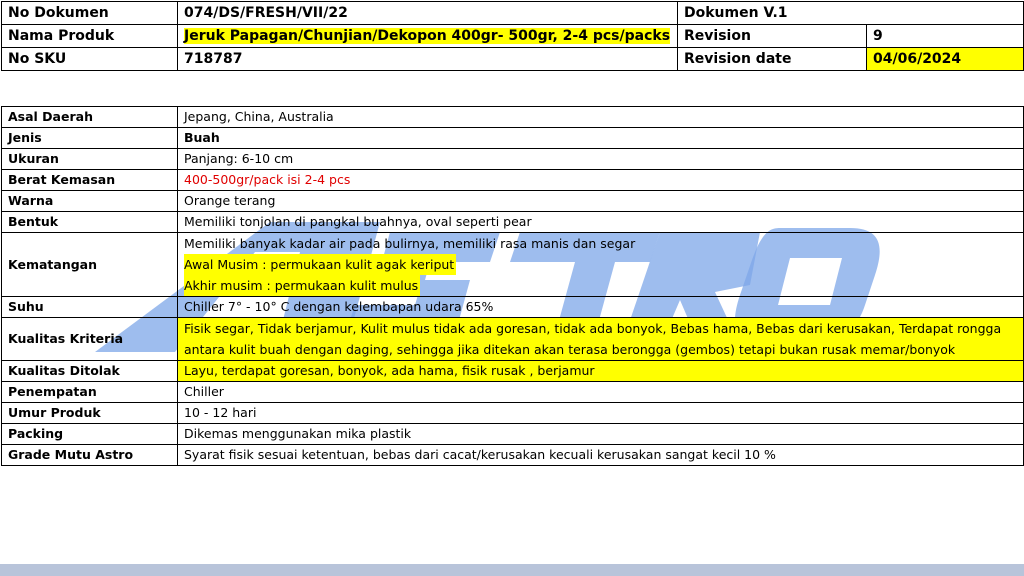  I want to click on bentuk-label: Bentuk, so click(89, 222).